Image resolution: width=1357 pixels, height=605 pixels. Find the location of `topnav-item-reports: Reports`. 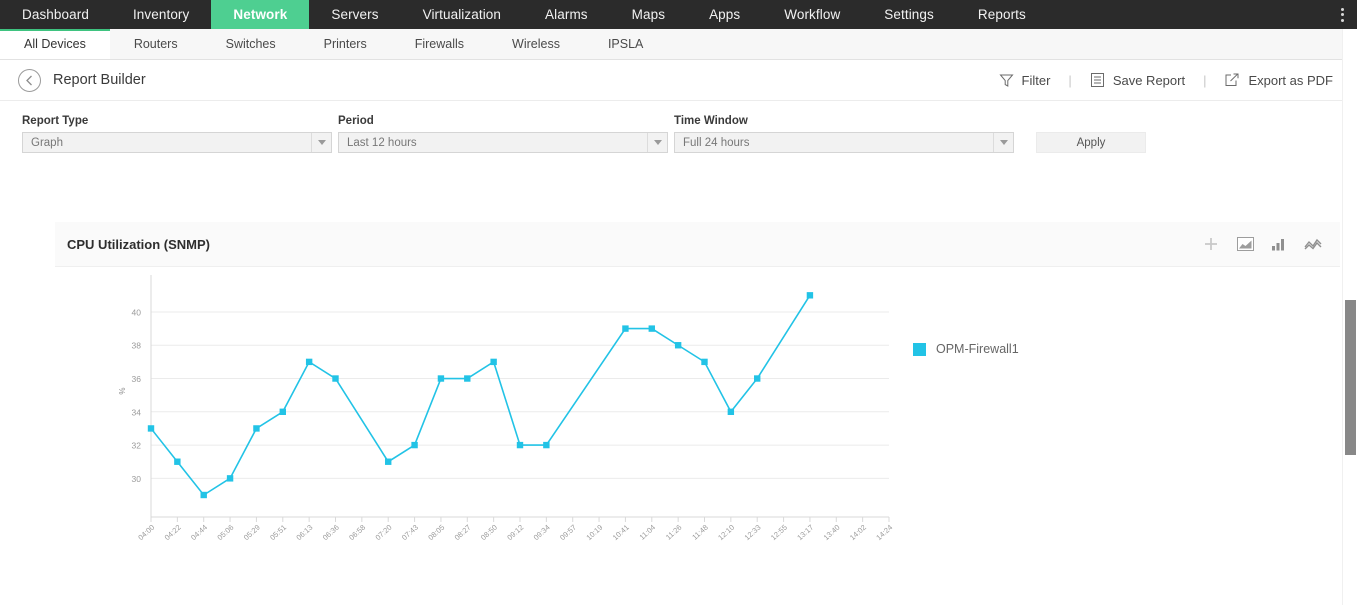

topnav-item-reports: Reports is located at coordinates (1002, 14).